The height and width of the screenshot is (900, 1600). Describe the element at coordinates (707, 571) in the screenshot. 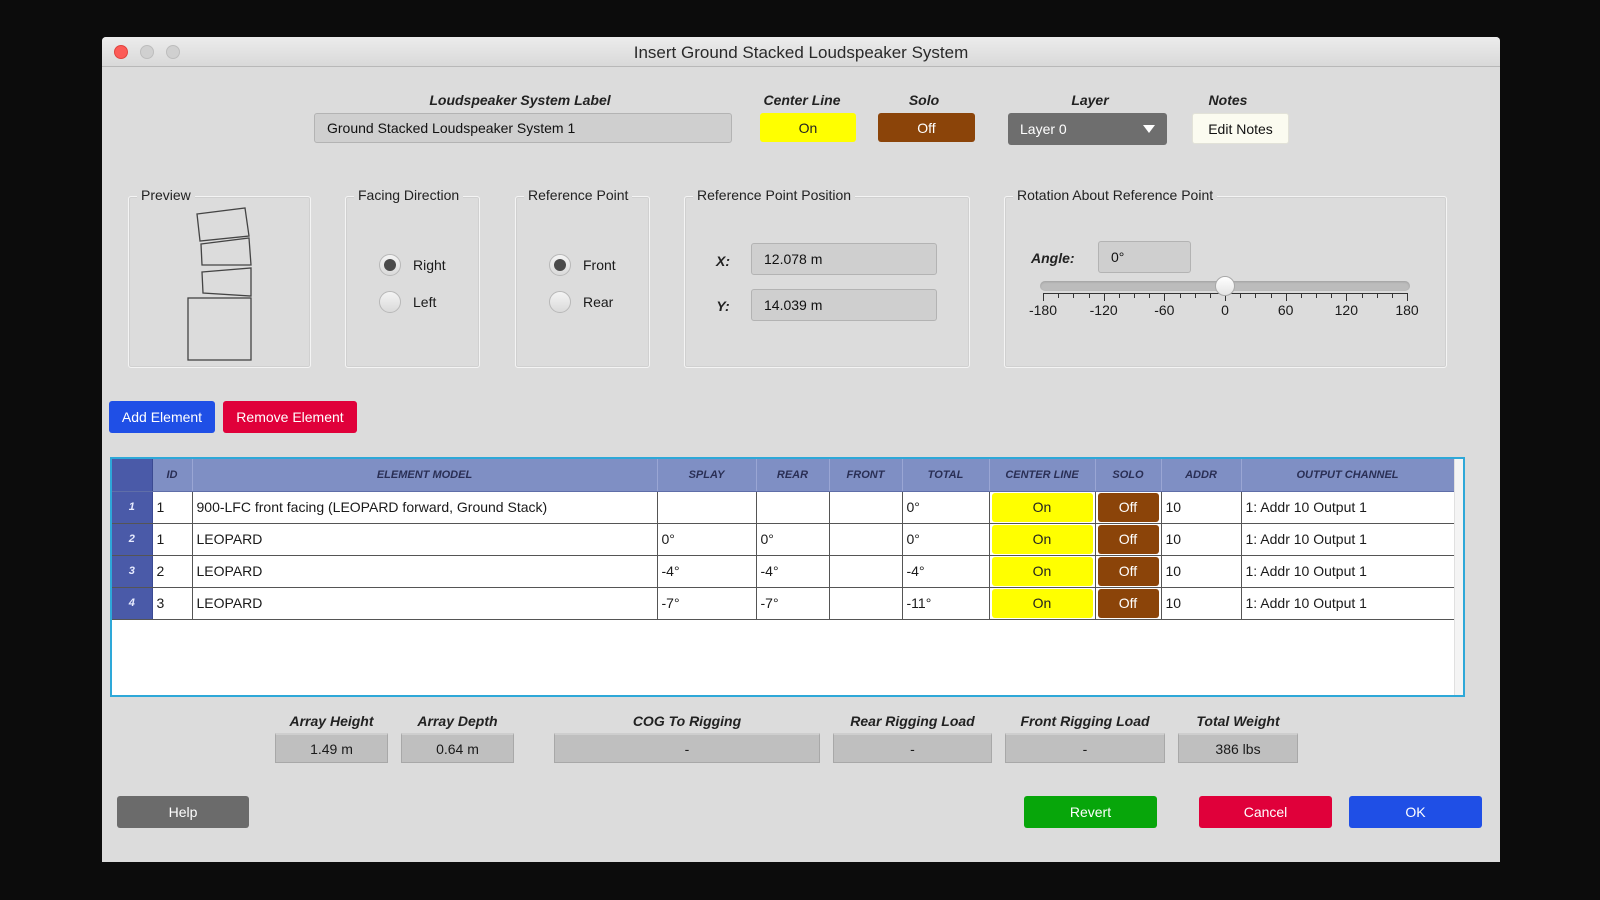

I see `splay-cell: -4°` at that location.